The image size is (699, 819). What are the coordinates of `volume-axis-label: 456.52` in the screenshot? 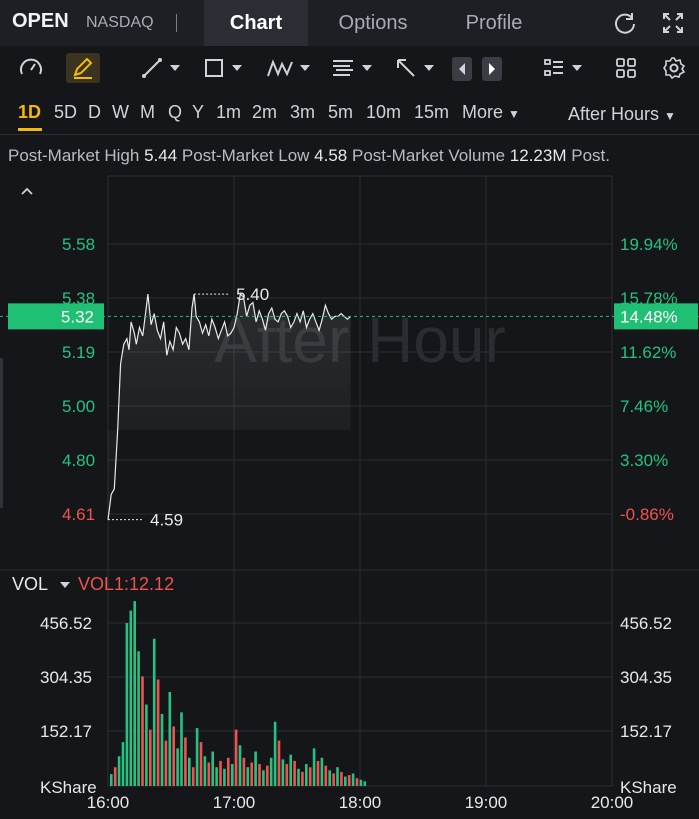 It's located at (66, 623).